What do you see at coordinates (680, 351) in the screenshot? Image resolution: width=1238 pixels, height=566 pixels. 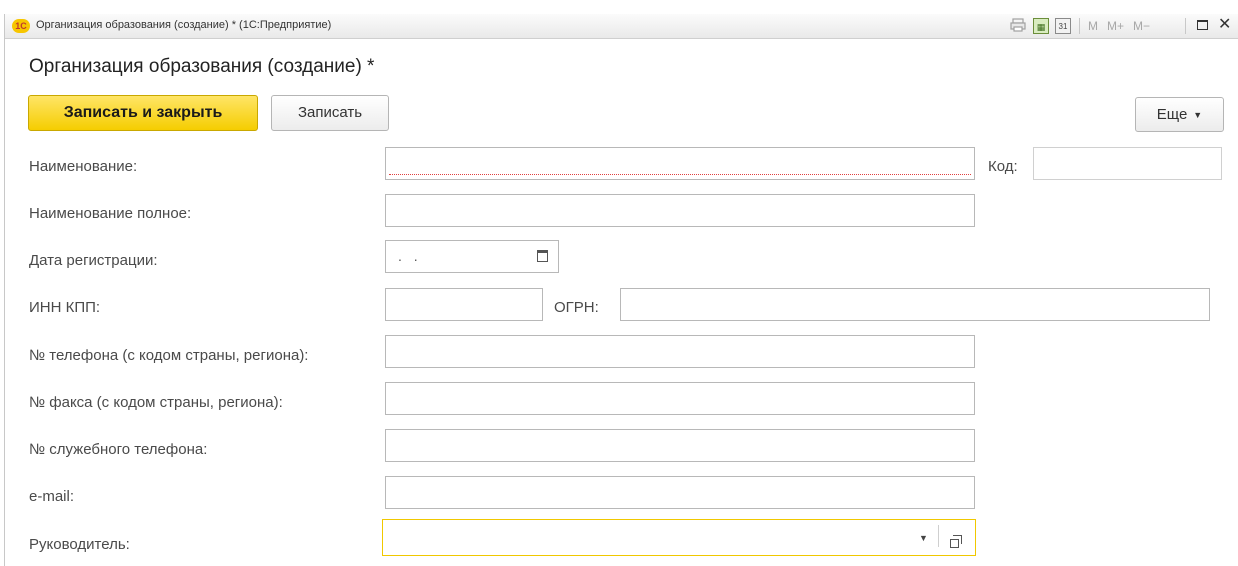 I see `phone-input` at bounding box center [680, 351].